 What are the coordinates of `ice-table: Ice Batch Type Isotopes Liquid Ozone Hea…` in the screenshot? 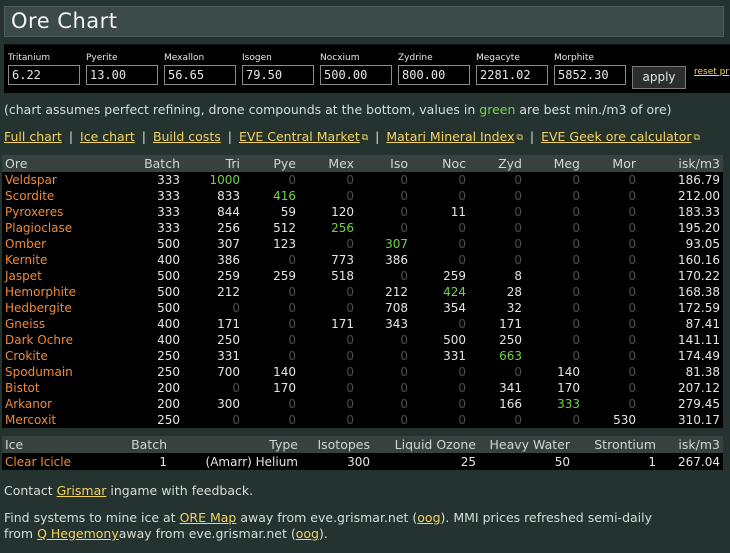 It's located at (362, 453).